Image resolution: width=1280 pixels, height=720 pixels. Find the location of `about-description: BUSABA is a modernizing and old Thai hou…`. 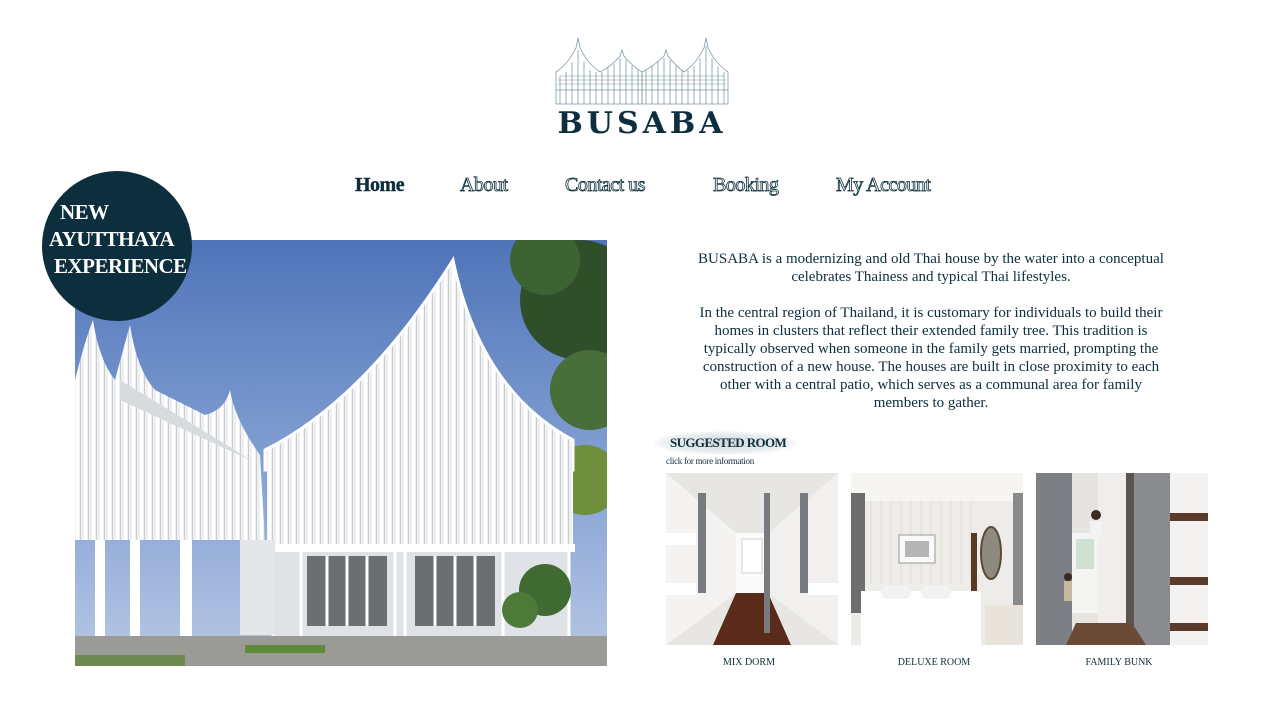

about-description: BUSABA is a modernizing and old Thai hou… is located at coordinates (931, 331).